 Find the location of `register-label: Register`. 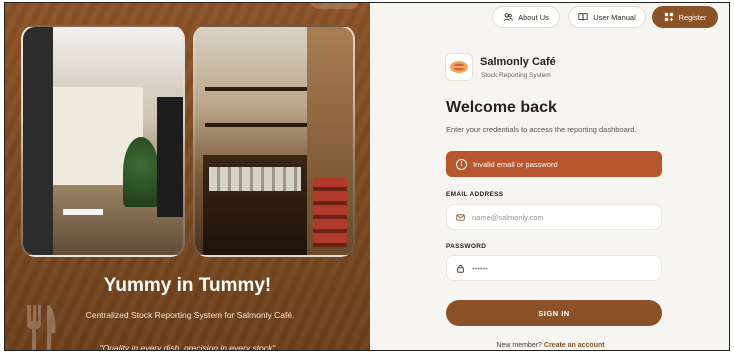

register-label: Register is located at coordinates (692, 17).